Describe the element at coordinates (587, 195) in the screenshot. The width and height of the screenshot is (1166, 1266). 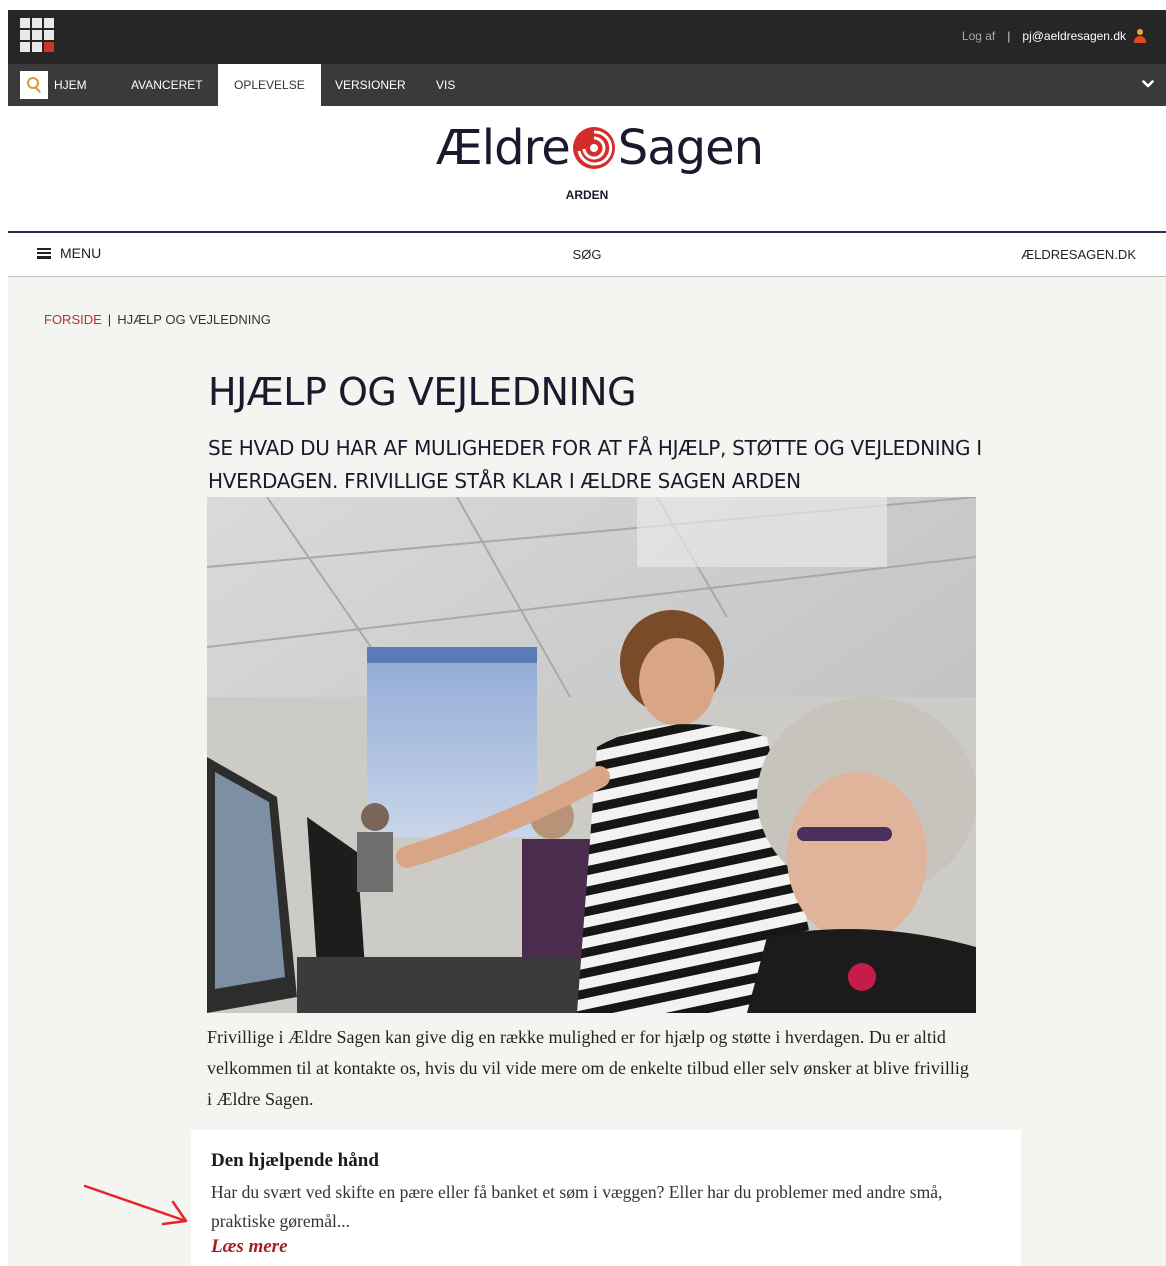
I see `department-name: ARDEN` at that location.